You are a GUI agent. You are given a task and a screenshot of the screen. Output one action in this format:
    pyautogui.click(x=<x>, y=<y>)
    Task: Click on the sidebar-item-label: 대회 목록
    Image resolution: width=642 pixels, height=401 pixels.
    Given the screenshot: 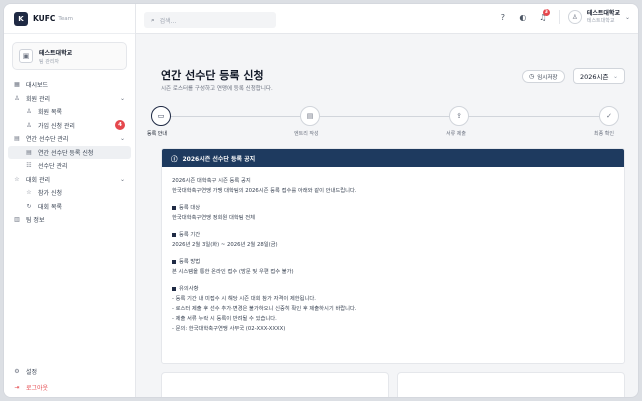 What is the action you would take?
    pyautogui.click(x=50, y=207)
    